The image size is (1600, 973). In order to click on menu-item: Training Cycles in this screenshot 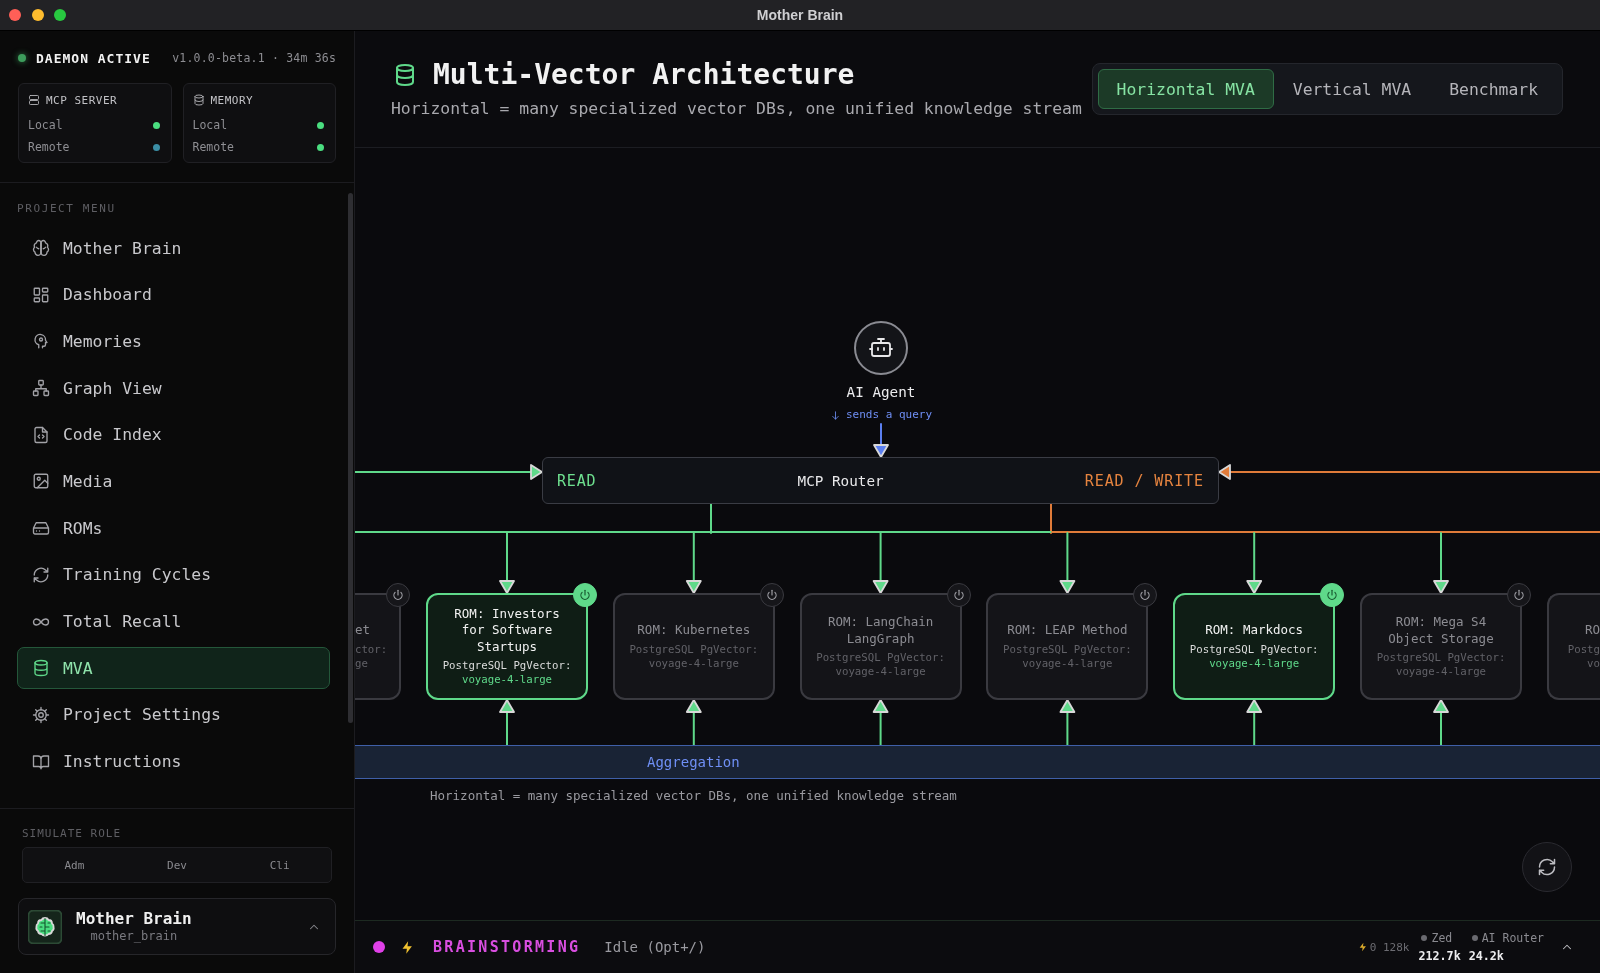, I will do `click(173, 574)`.